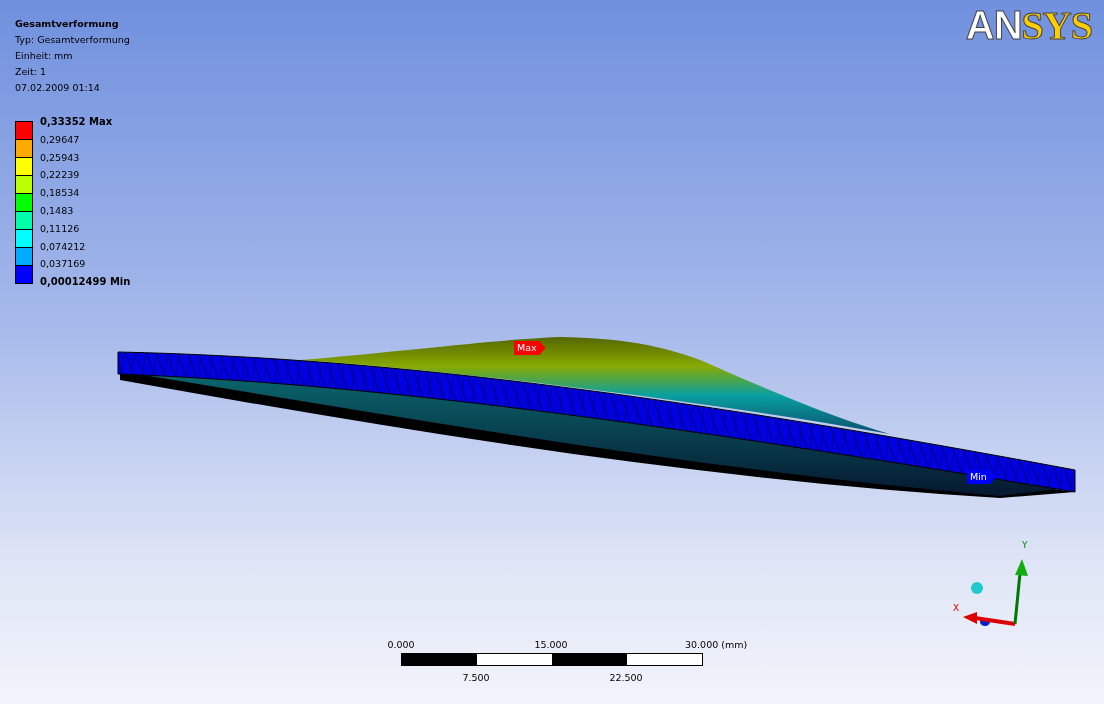 This screenshot has width=1104, height=704. What do you see at coordinates (977, 588) in the screenshot?
I see `sphere-icon` at bounding box center [977, 588].